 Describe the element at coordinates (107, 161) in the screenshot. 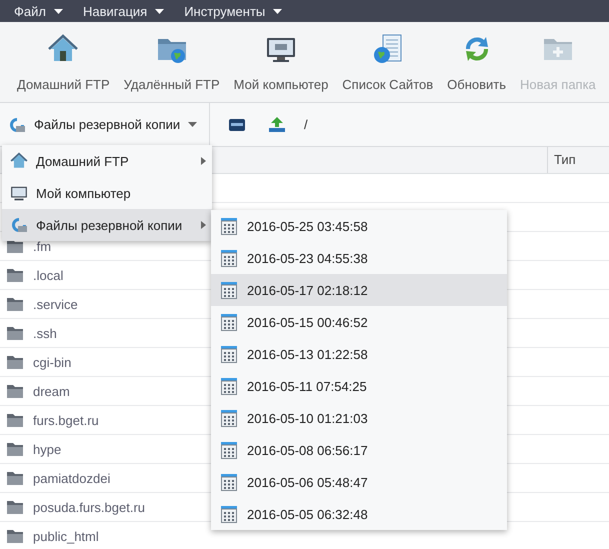

I see `menu-item: Домашний FTP` at that location.